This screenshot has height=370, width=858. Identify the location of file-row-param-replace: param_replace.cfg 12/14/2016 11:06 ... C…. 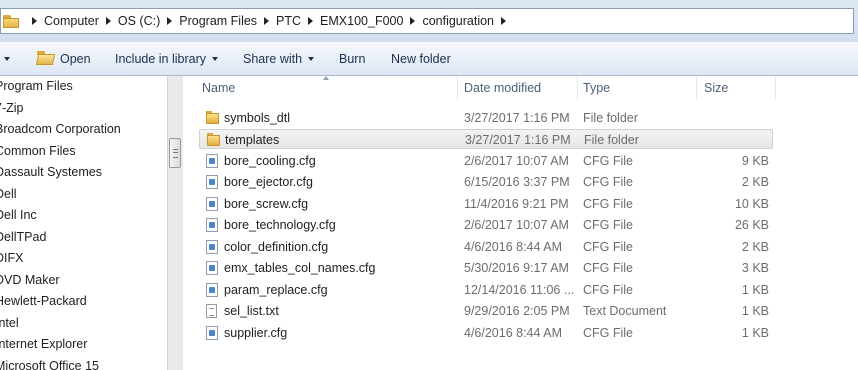
(486, 290).